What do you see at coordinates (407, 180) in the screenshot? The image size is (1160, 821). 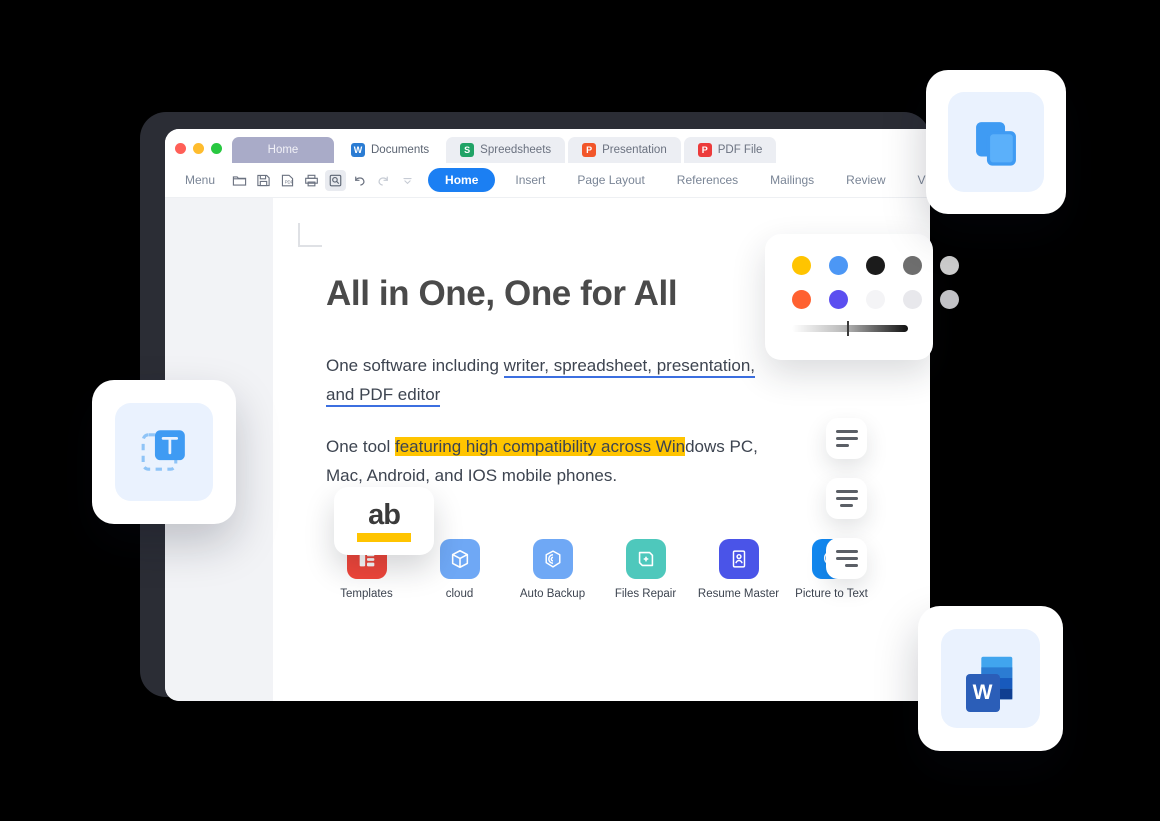 I see `chevron-down-icon` at bounding box center [407, 180].